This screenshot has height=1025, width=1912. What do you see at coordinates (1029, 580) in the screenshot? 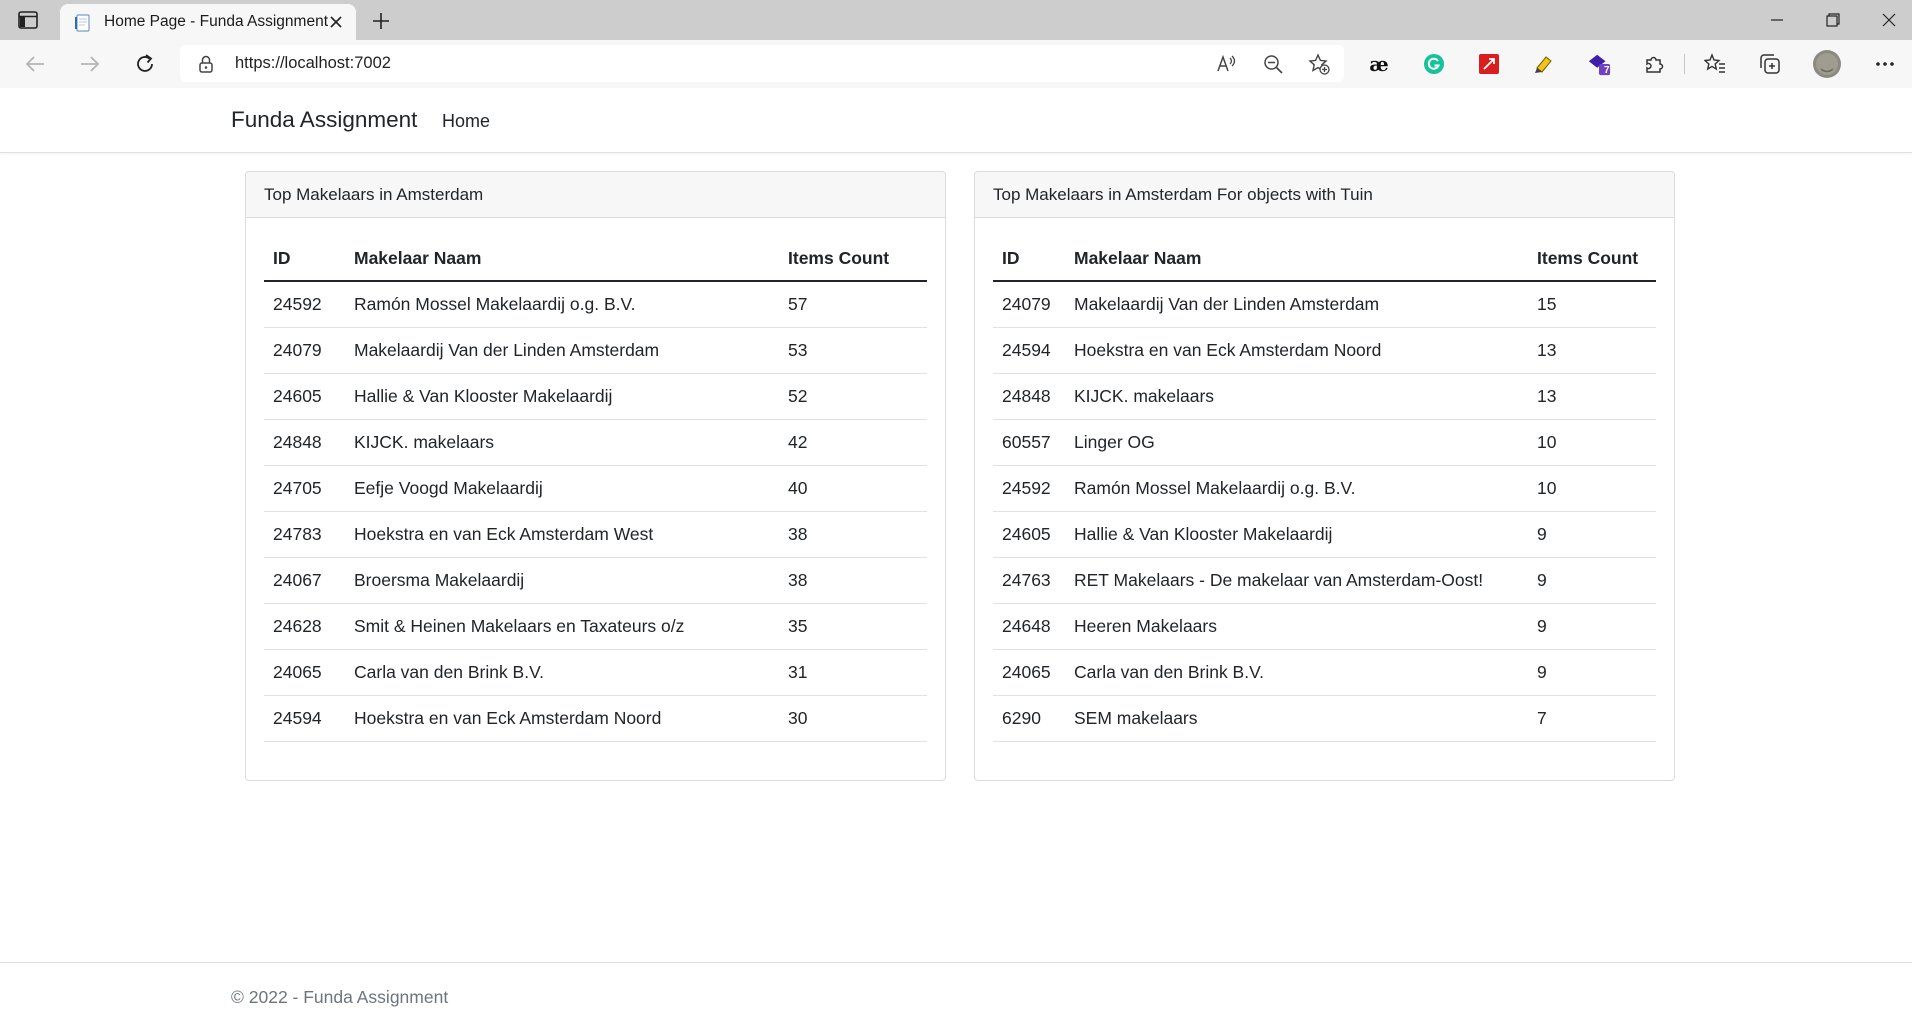
I see `cell-id: 24763` at bounding box center [1029, 580].